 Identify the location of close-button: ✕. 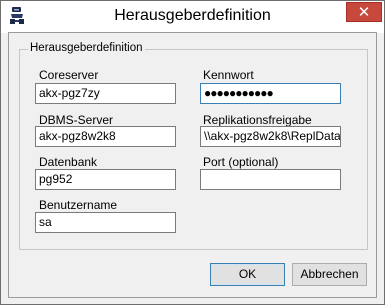
(364, 12).